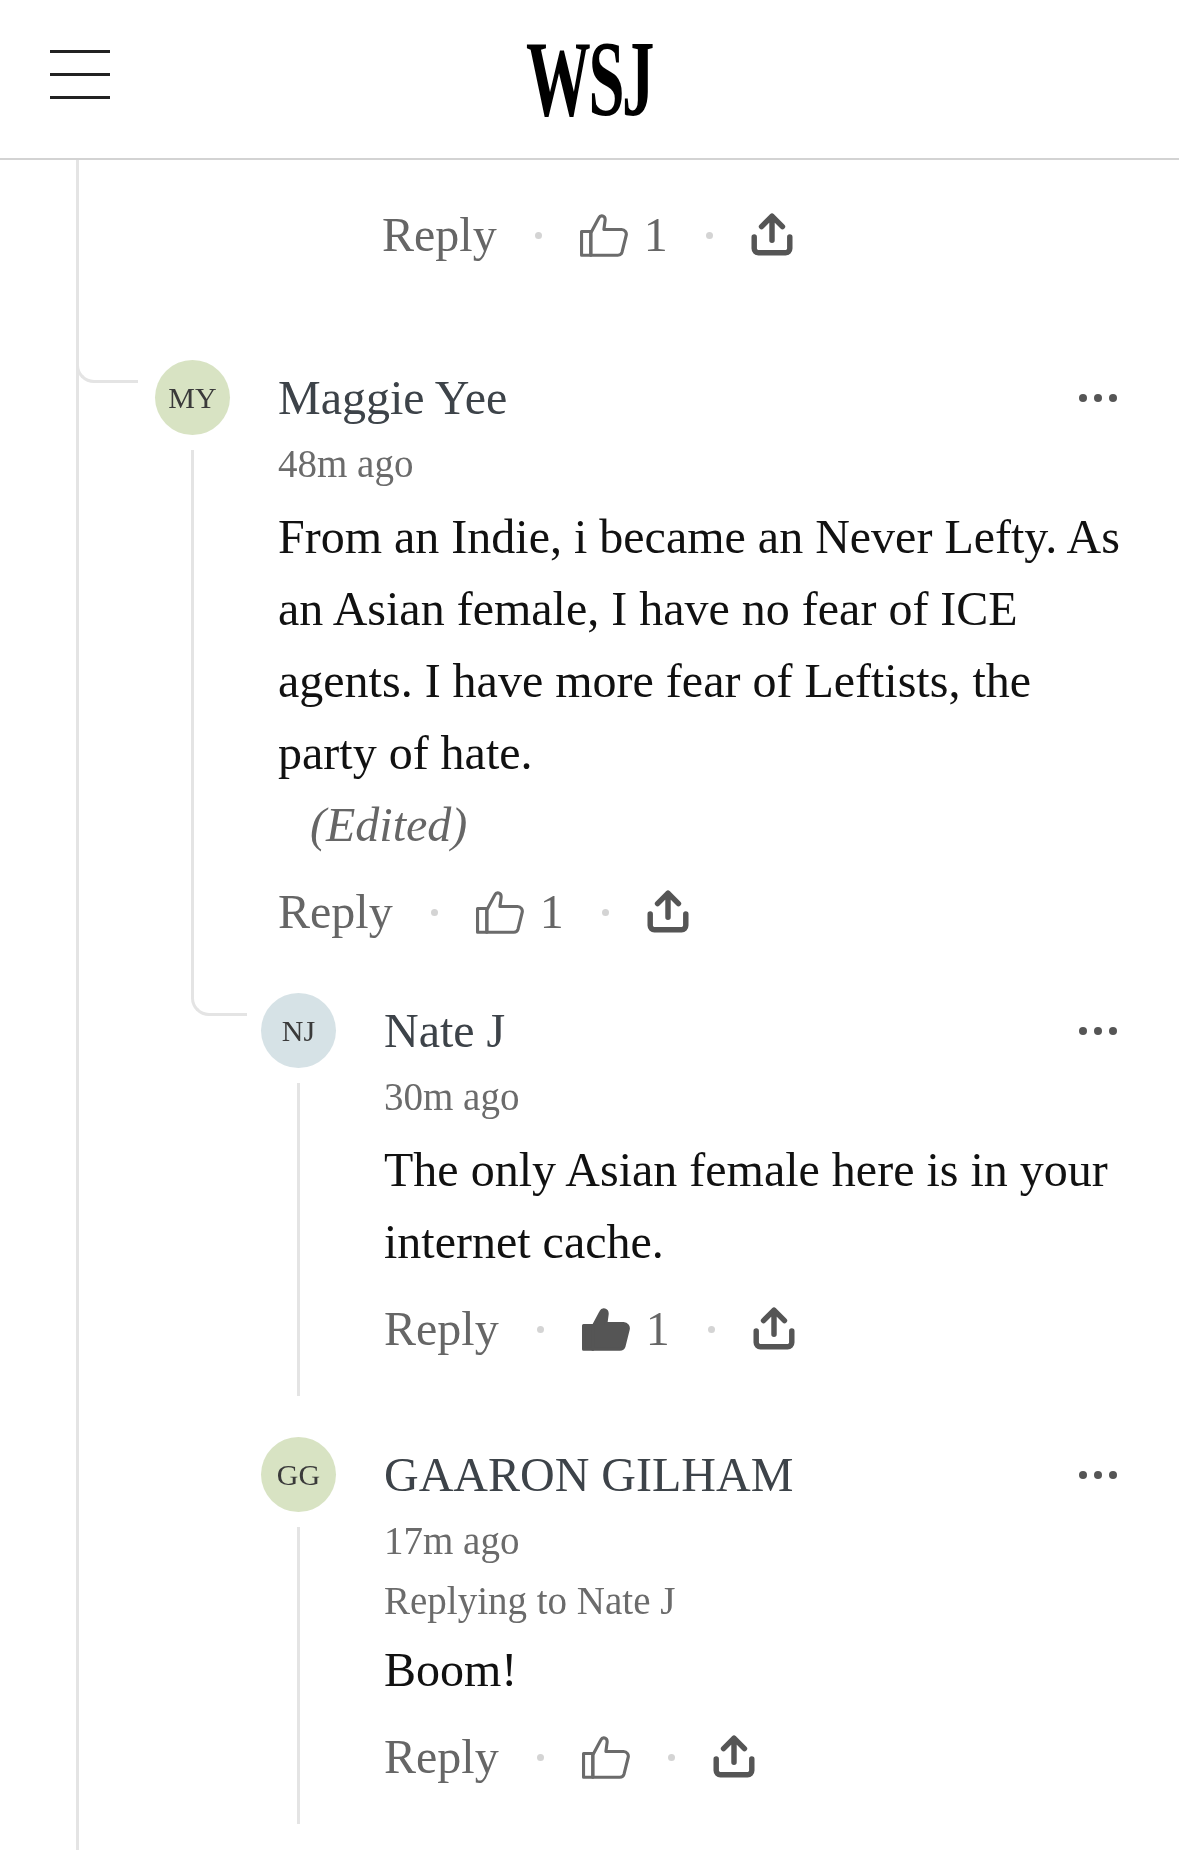  I want to click on menu-button, so click(80, 74).